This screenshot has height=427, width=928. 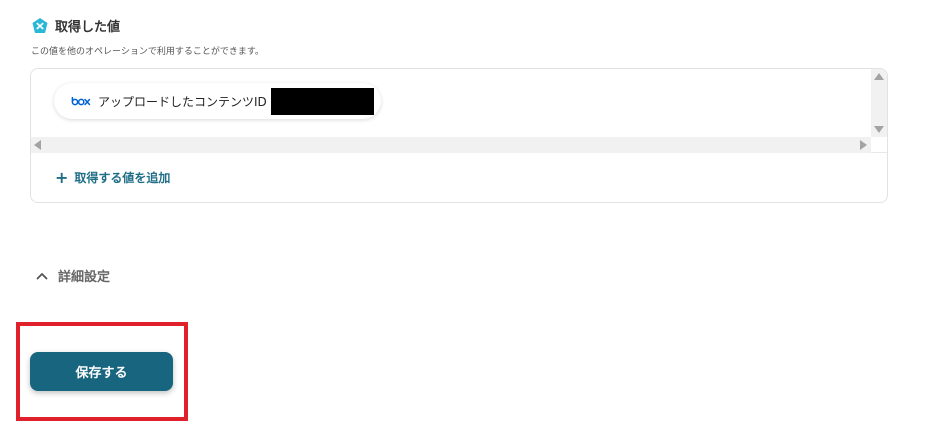 What do you see at coordinates (40, 26) in the screenshot?
I see `yoom-logo-icon` at bounding box center [40, 26].